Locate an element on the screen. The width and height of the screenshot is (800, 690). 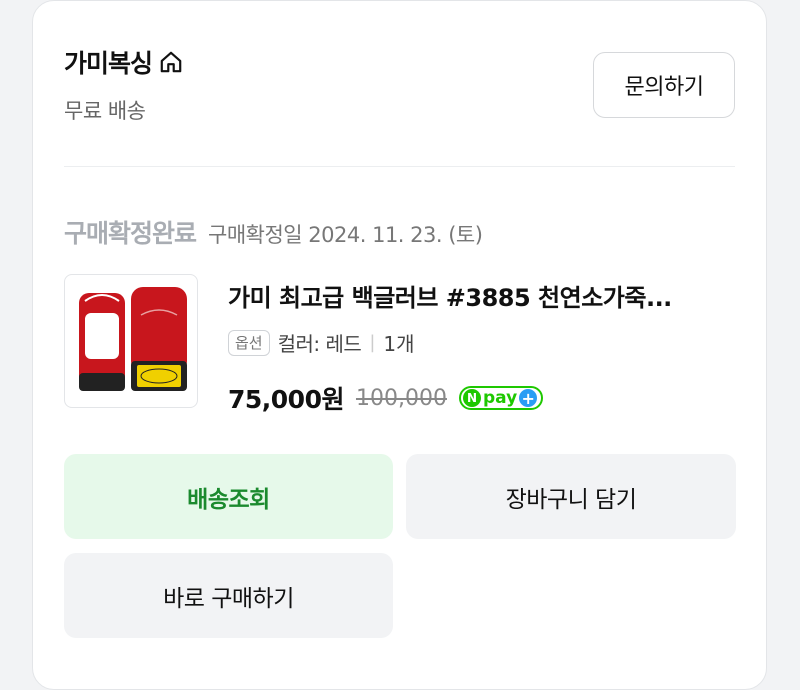
confirm-date: 구매확정일 2024. 11. 23. (토) is located at coordinates (345, 235).